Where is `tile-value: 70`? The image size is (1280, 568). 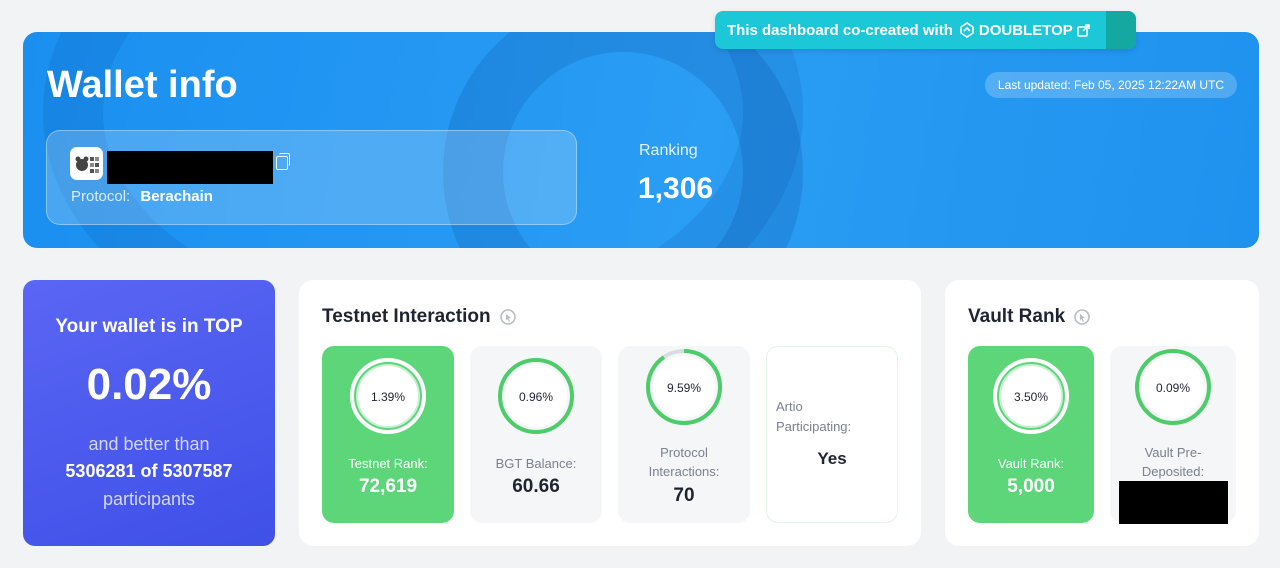
tile-value: 70 is located at coordinates (684, 495).